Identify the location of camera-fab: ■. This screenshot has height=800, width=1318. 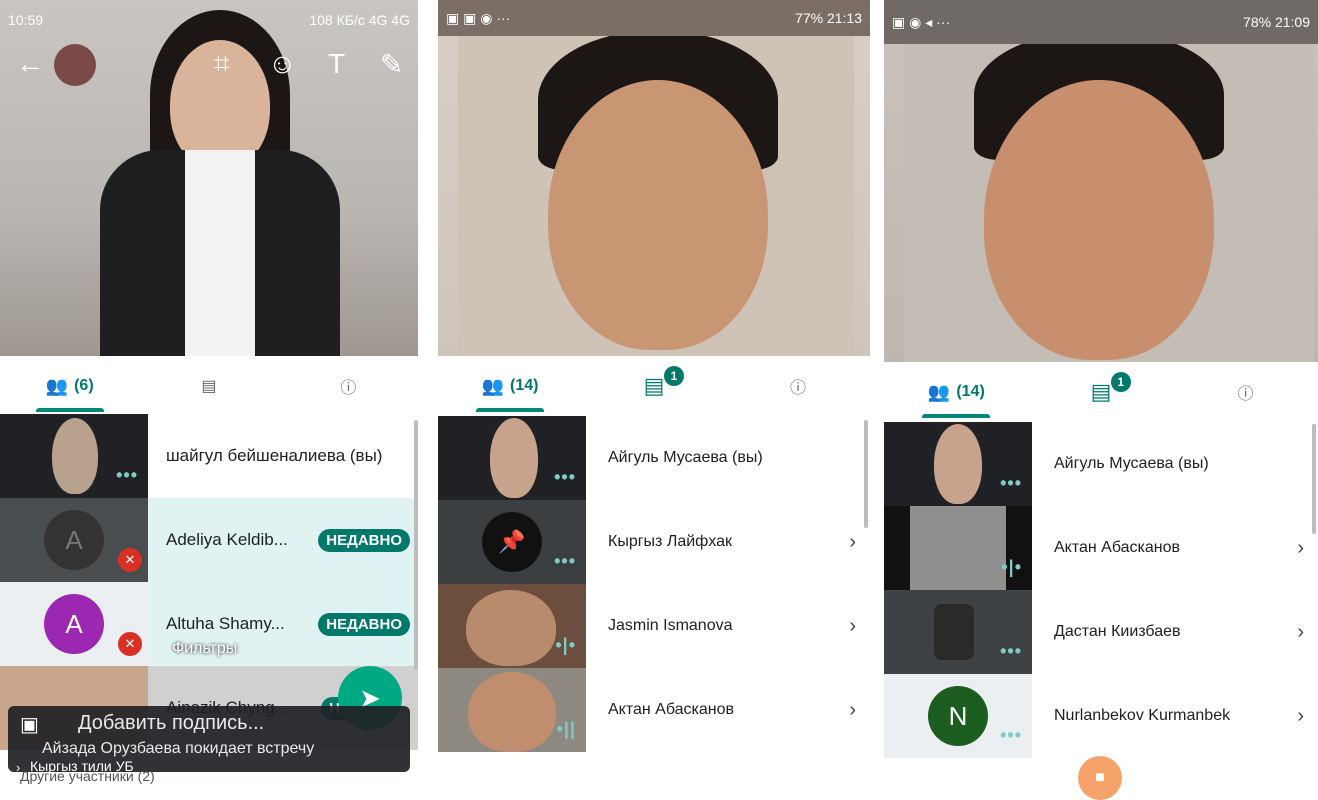
(1100, 778).